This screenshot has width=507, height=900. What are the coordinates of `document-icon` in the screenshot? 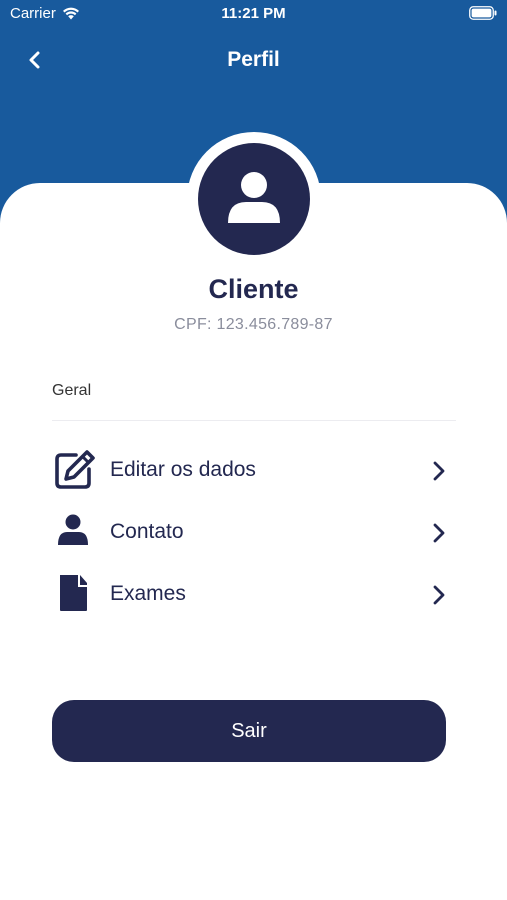 It's located at (73, 593).